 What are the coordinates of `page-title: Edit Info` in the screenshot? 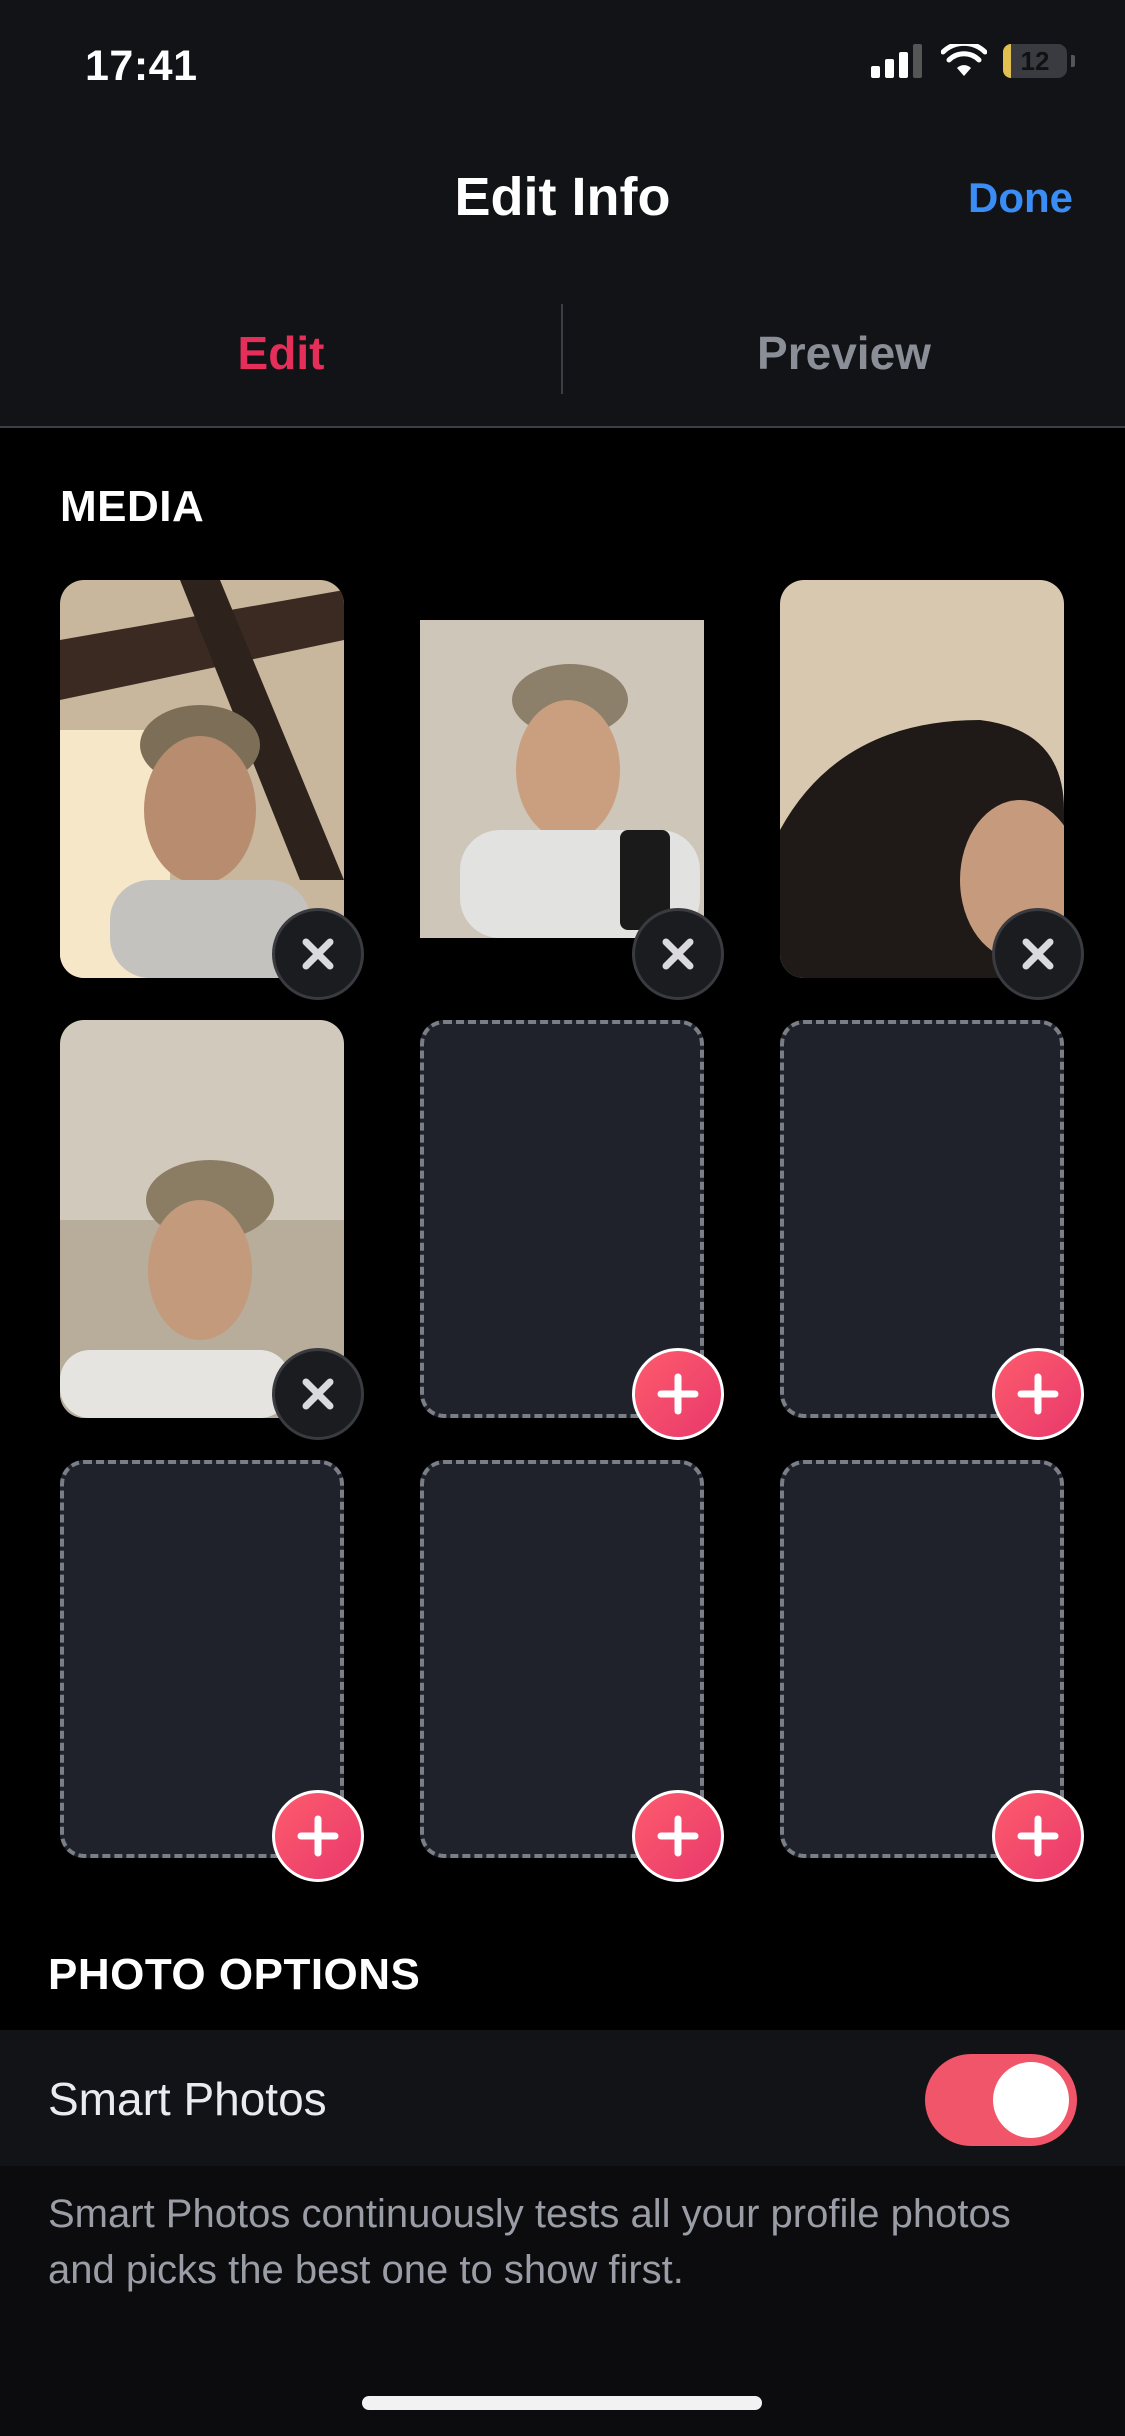 It's located at (562, 197).